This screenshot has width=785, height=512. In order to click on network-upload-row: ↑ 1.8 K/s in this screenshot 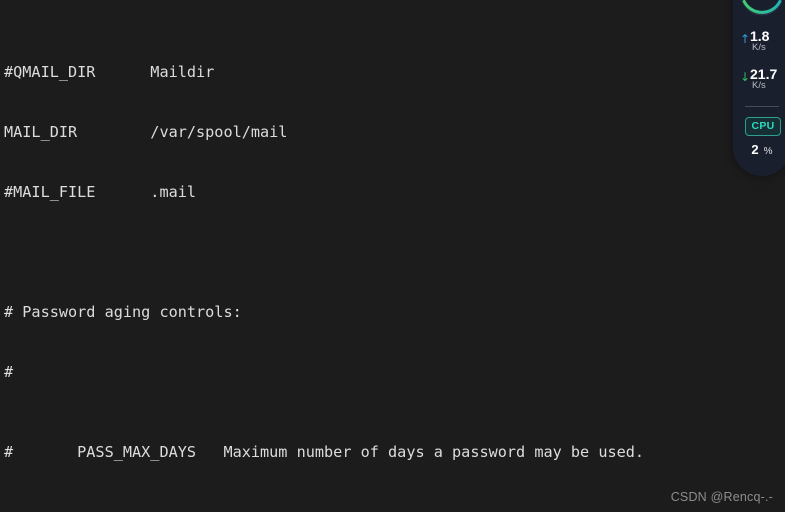, I will do `click(759, 44)`.